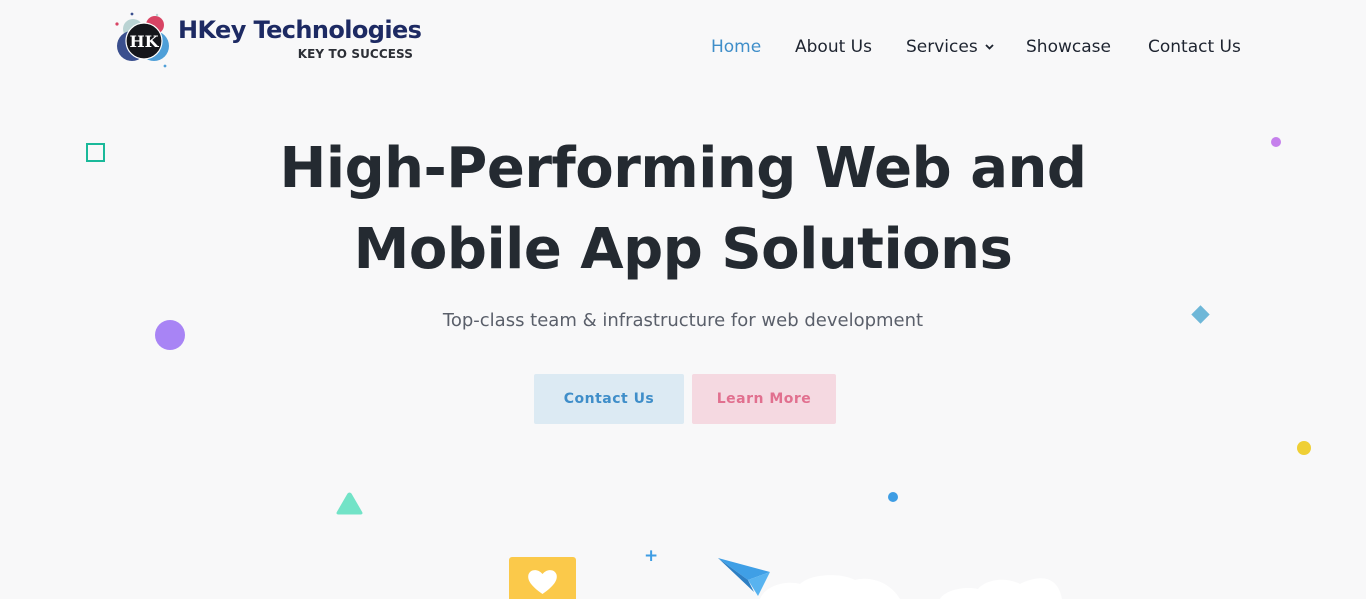  I want to click on nav-item-showcase: Showcase, so click(1068, 47).